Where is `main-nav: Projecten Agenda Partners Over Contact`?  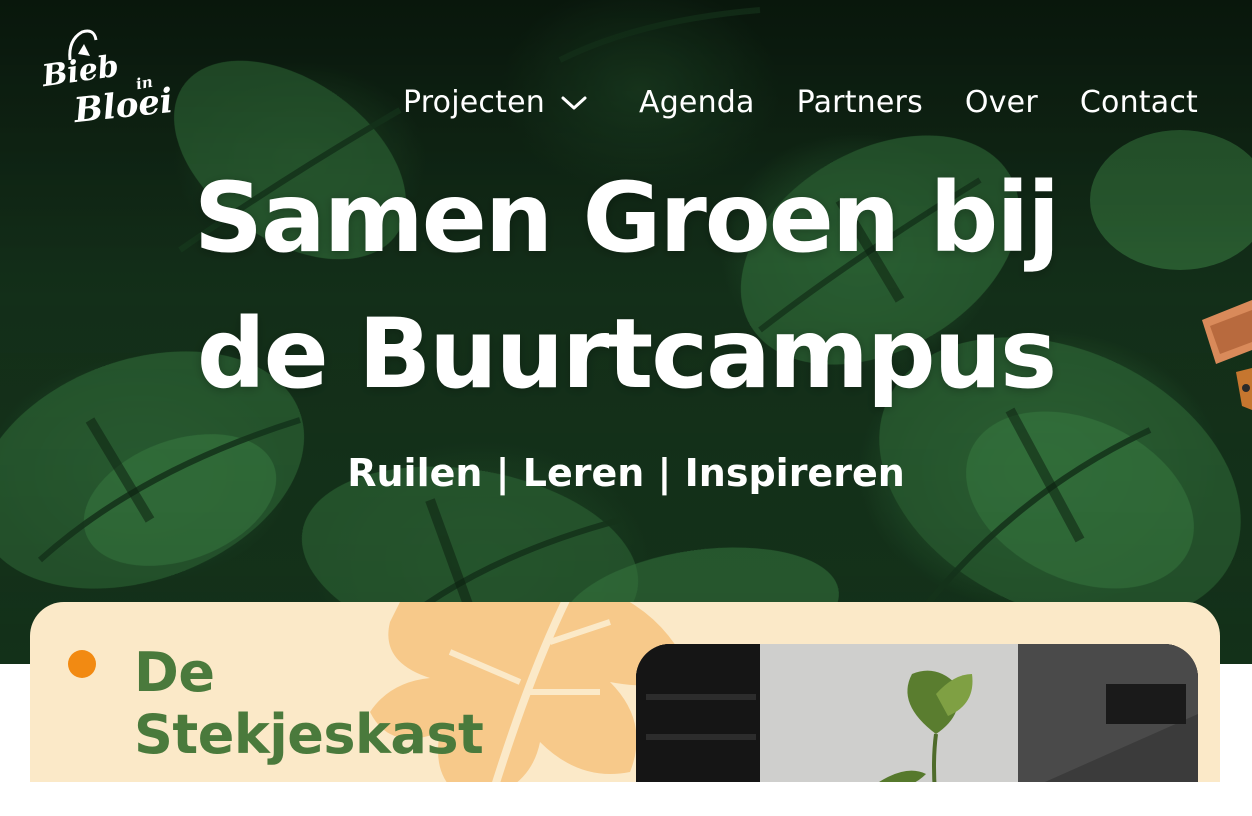 main-nav: Projecten Agenda Partners Over Contact is located at coordinates (800, 103).